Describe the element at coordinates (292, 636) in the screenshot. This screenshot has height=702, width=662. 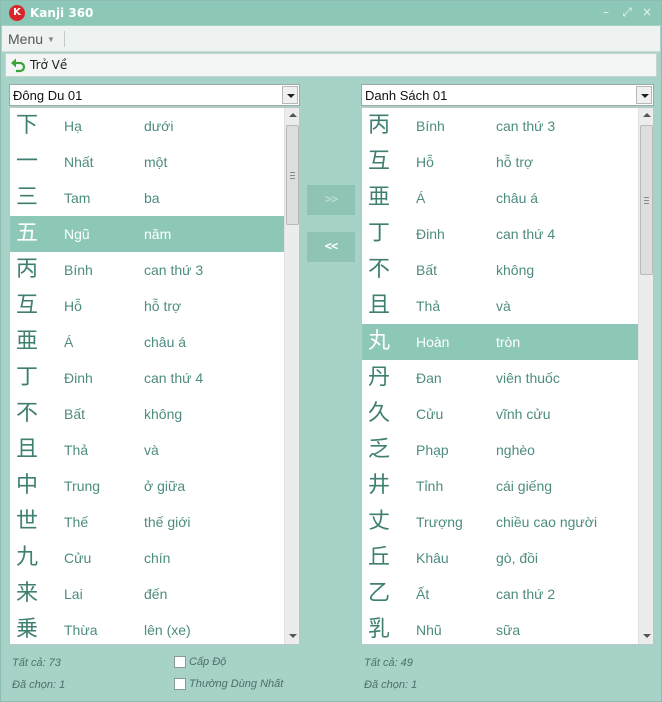
I see `left-scroll-down-button` at that location.